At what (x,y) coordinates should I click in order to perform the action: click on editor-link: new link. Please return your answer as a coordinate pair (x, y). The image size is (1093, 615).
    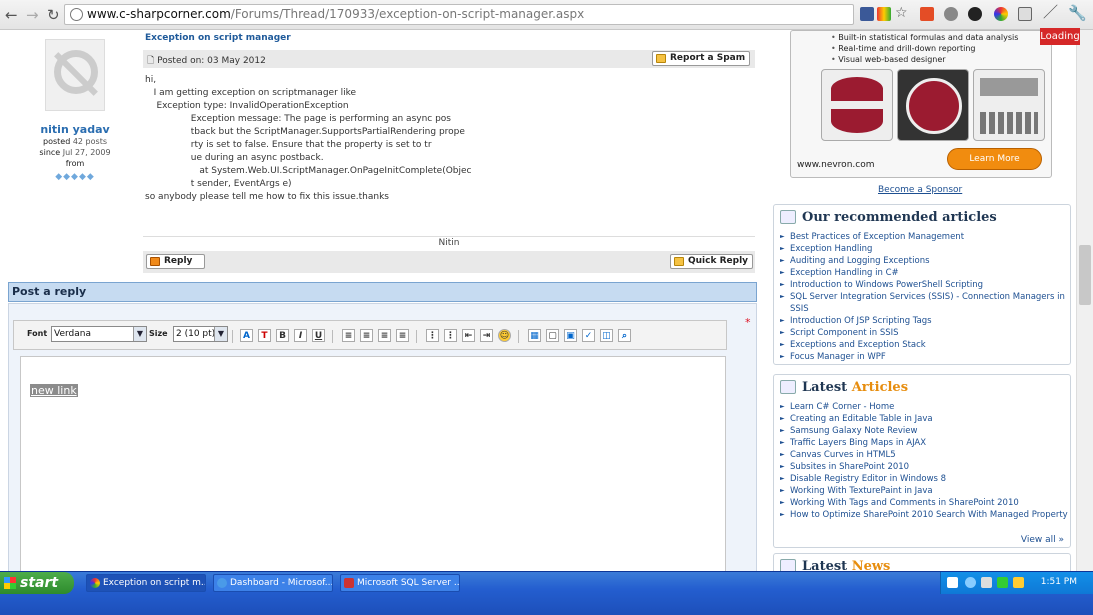
    Looking at the image, I should click on (54, 390).